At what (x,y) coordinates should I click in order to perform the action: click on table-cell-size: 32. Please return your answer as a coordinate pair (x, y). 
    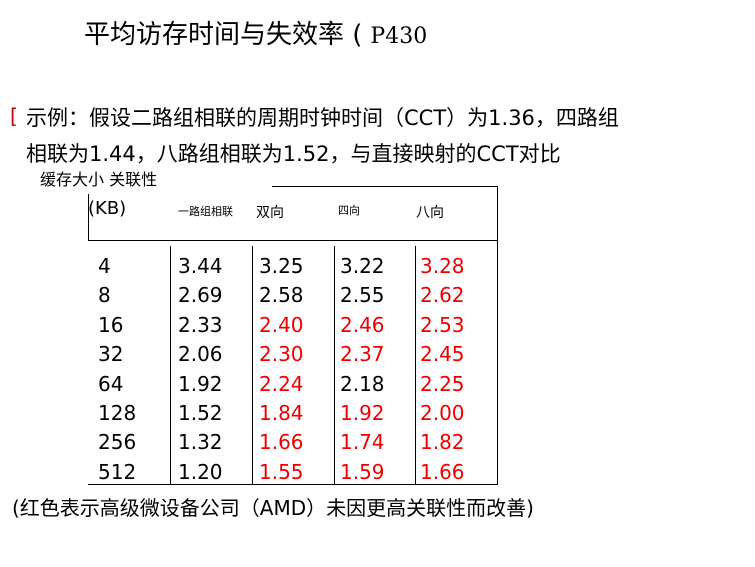
    Looking at the image, I should click on (111, 354).